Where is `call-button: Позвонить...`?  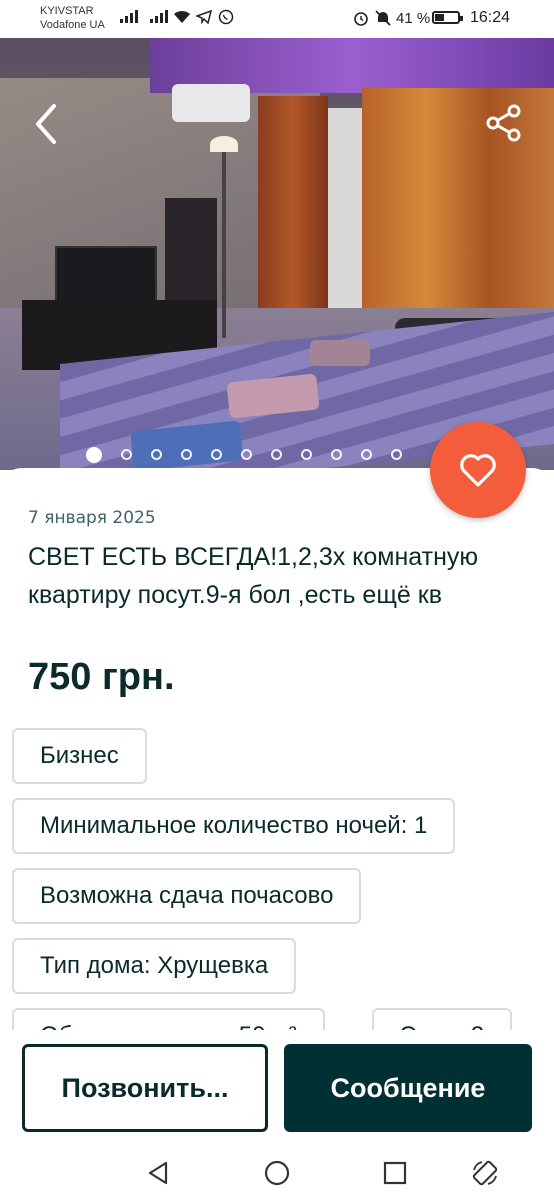 call-button: Позвонить... is located at coordinates (145, 1088).